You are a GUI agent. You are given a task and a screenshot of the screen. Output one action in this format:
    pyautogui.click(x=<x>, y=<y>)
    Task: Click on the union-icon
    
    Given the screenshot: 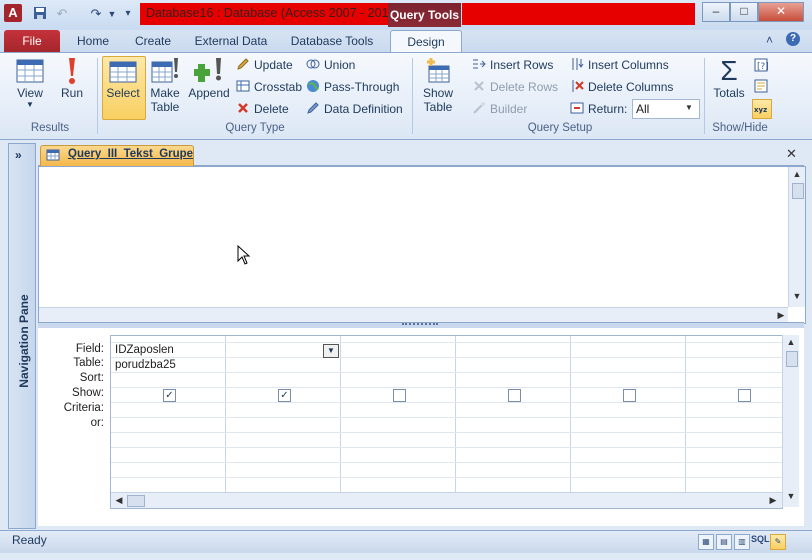 What is the action you would take?
    pyautogui.click(x=313, y=64)
    